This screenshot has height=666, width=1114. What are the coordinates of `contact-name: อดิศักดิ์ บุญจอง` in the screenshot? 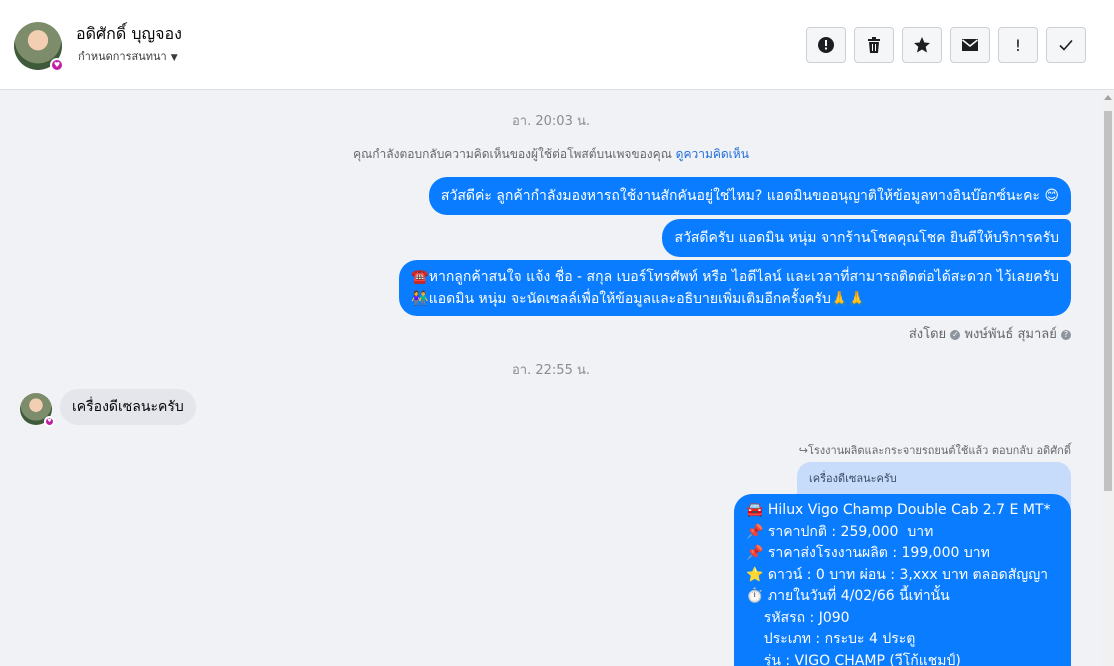 It's located at (129, 34).